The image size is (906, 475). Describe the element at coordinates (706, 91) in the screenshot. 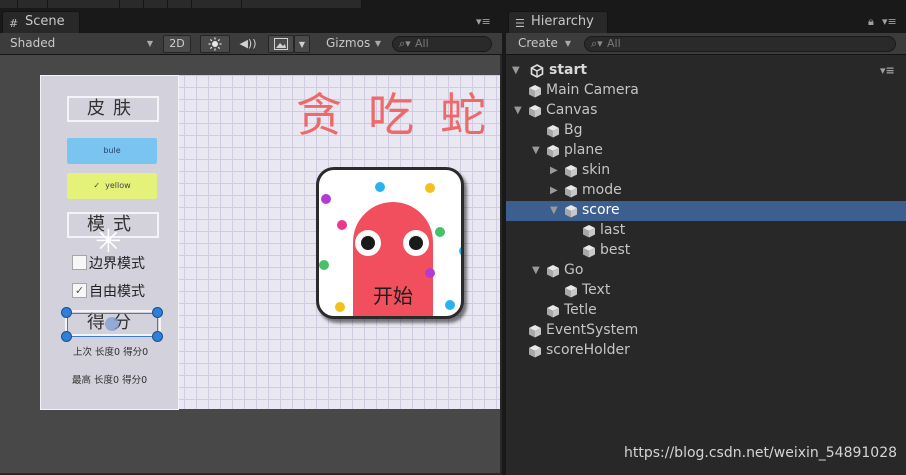

I see `hierarchy-row: Main Camera` at that location.